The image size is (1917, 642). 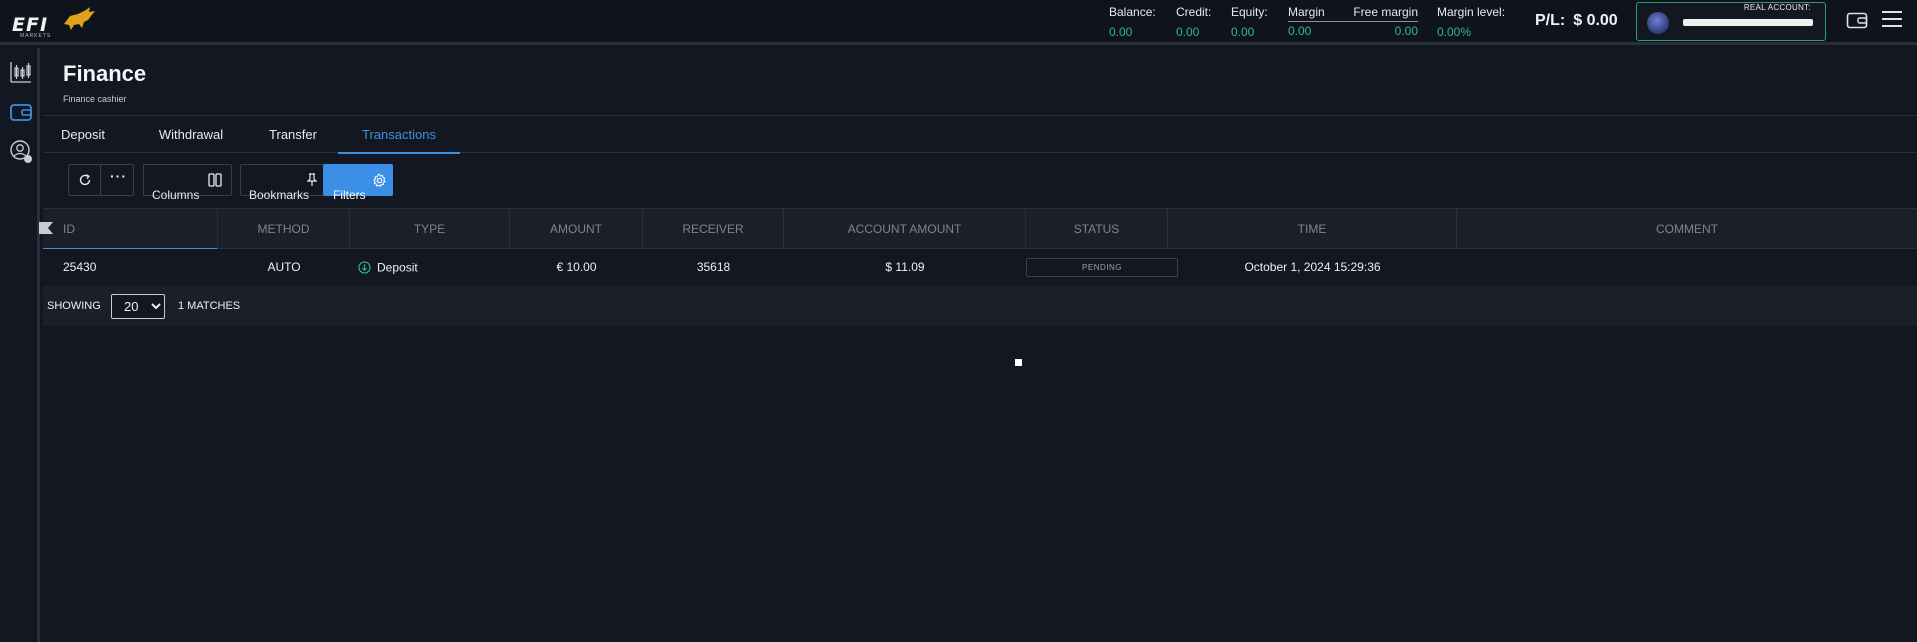 I want to click on balance-label: Balance:, so click(x=1132, y=12).